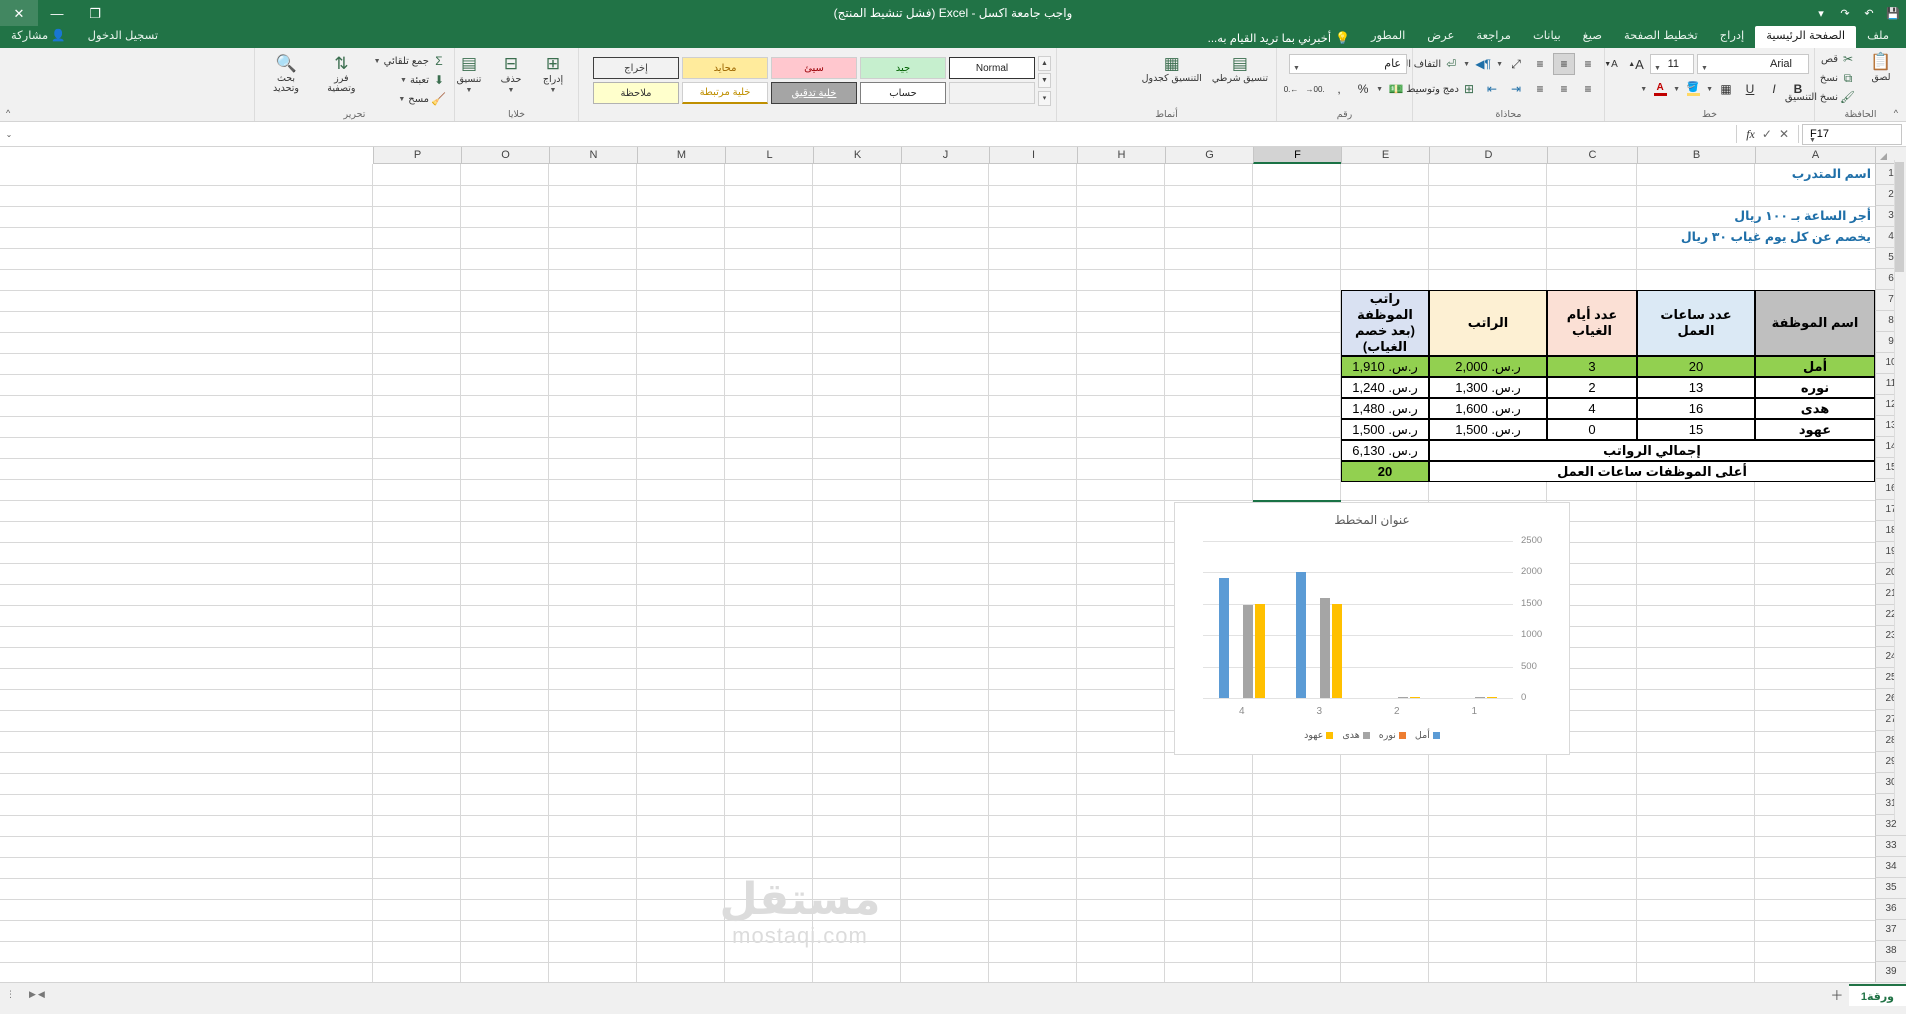  What do you see at coordinates (1385, 155) in the screenshot?
I see `column-header-E: E` at bounding box center [1385, 155].